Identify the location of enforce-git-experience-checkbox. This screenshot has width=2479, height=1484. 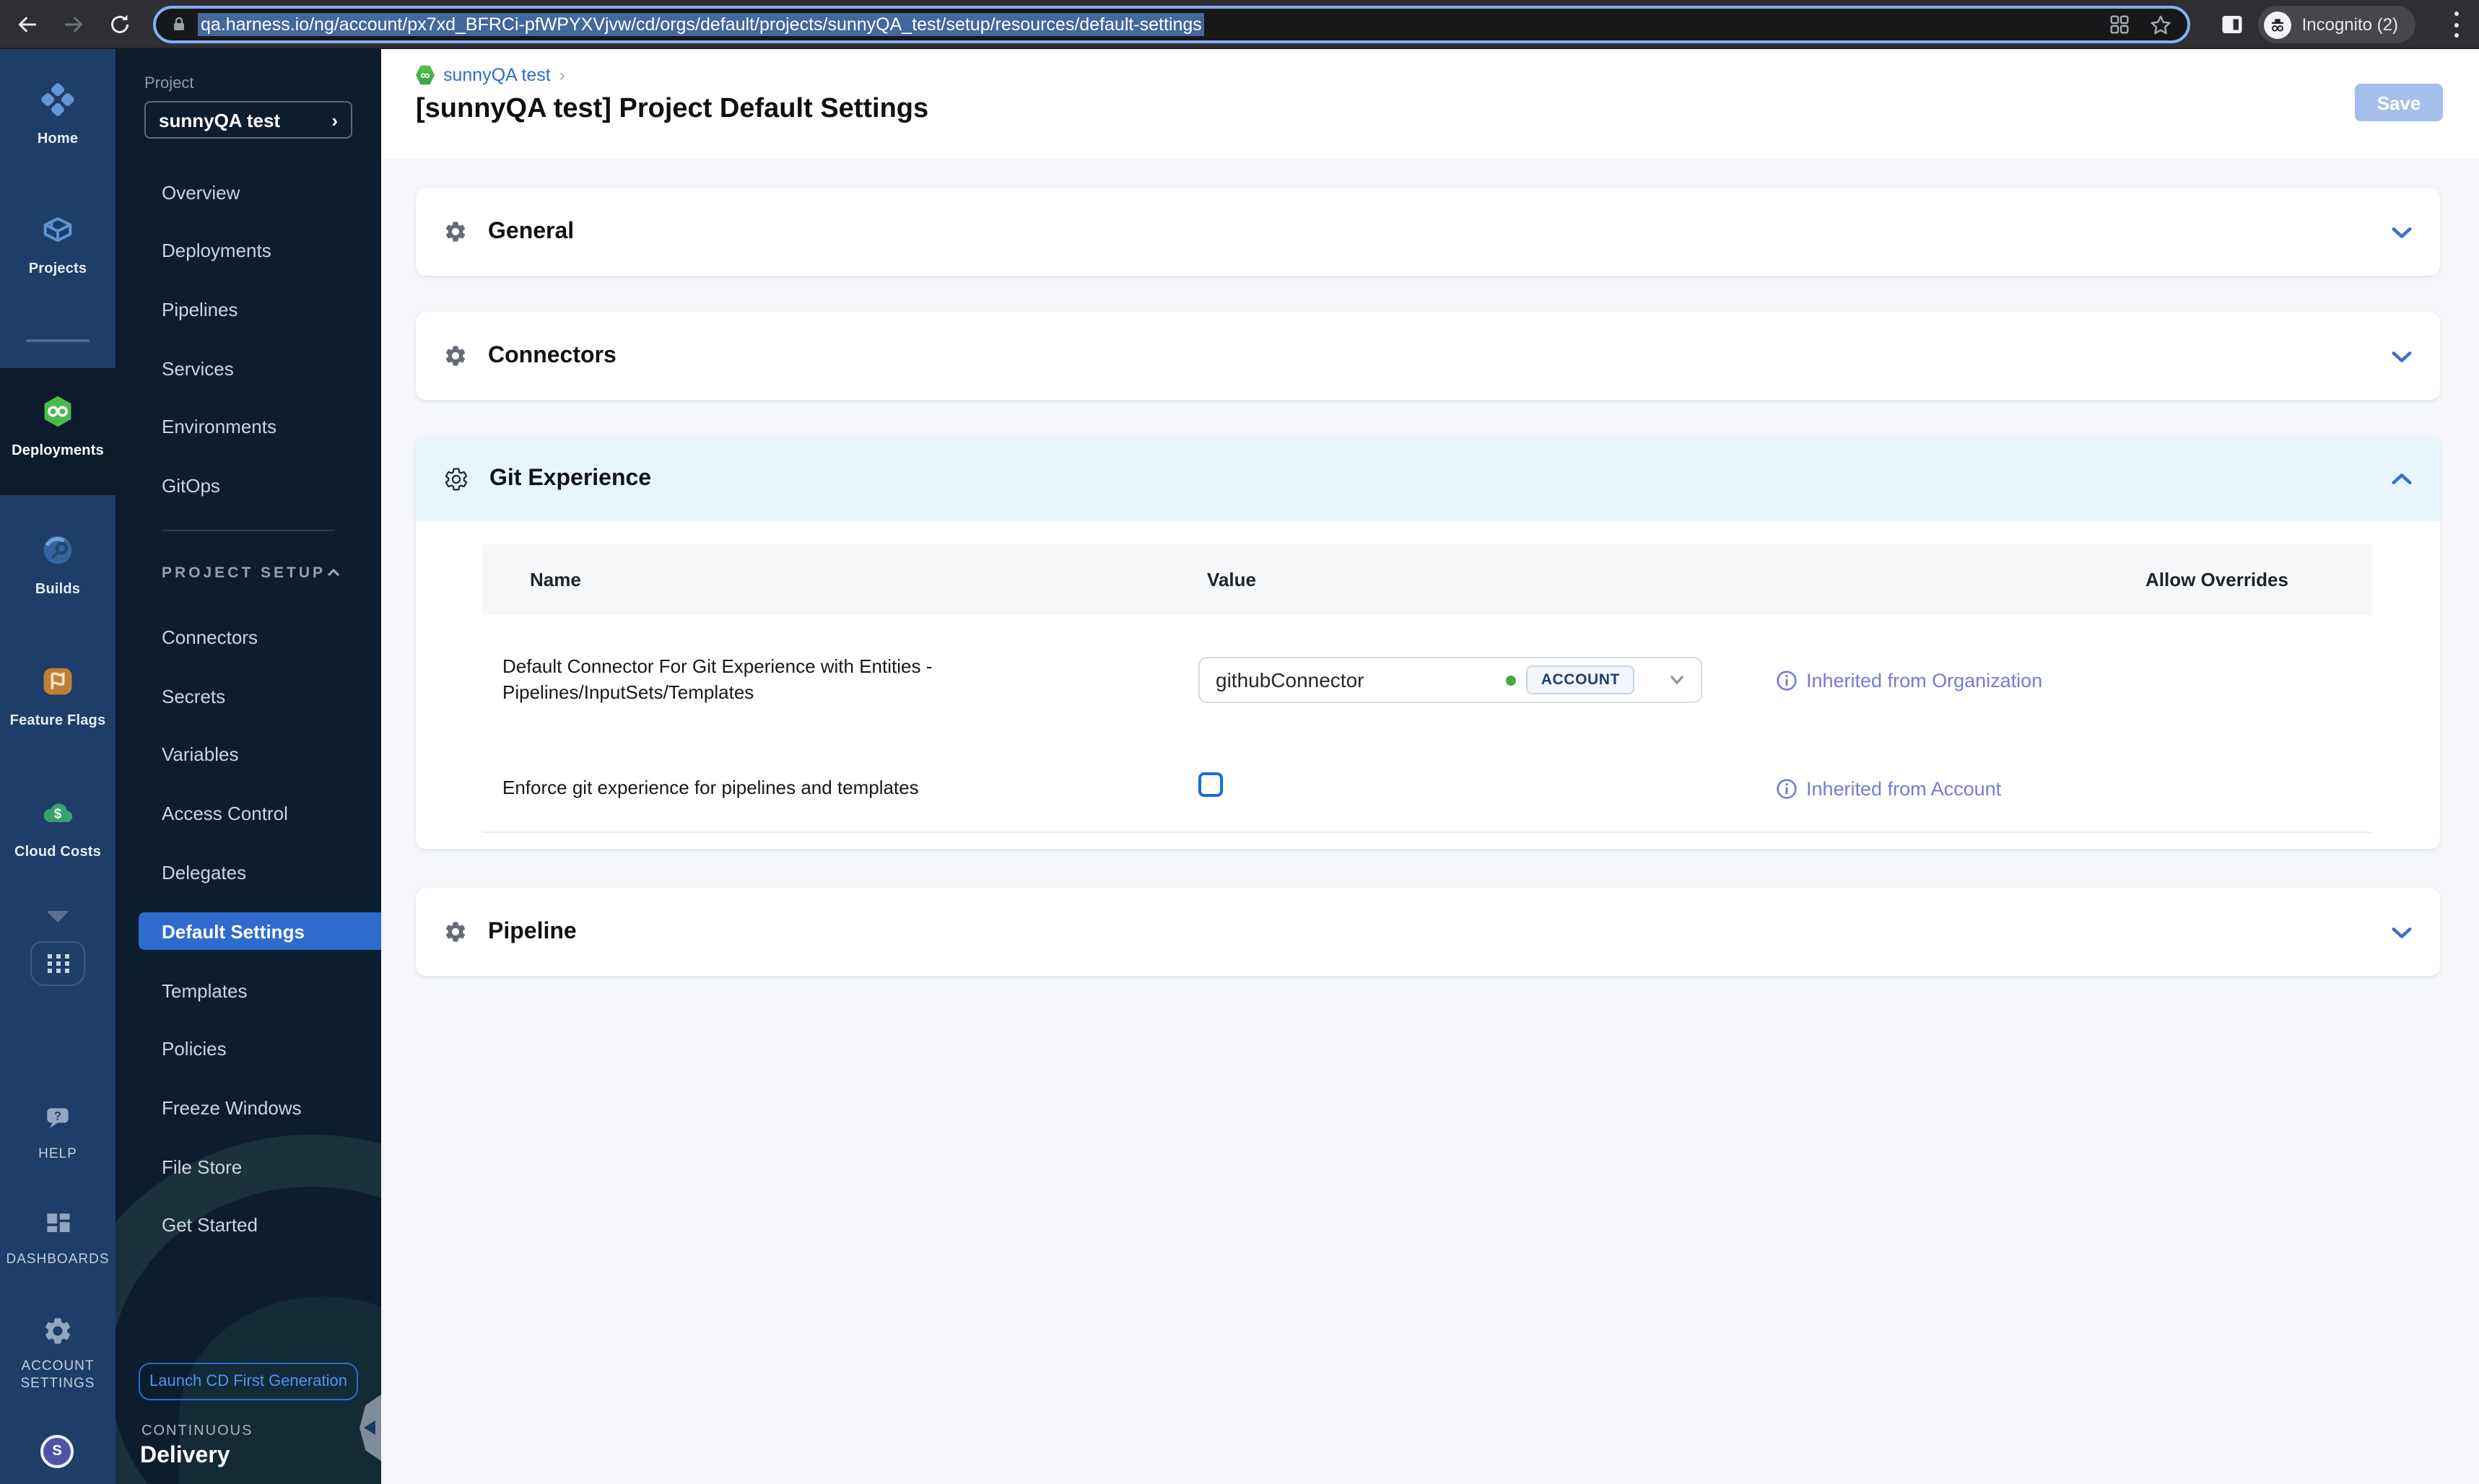
(1211, 784).